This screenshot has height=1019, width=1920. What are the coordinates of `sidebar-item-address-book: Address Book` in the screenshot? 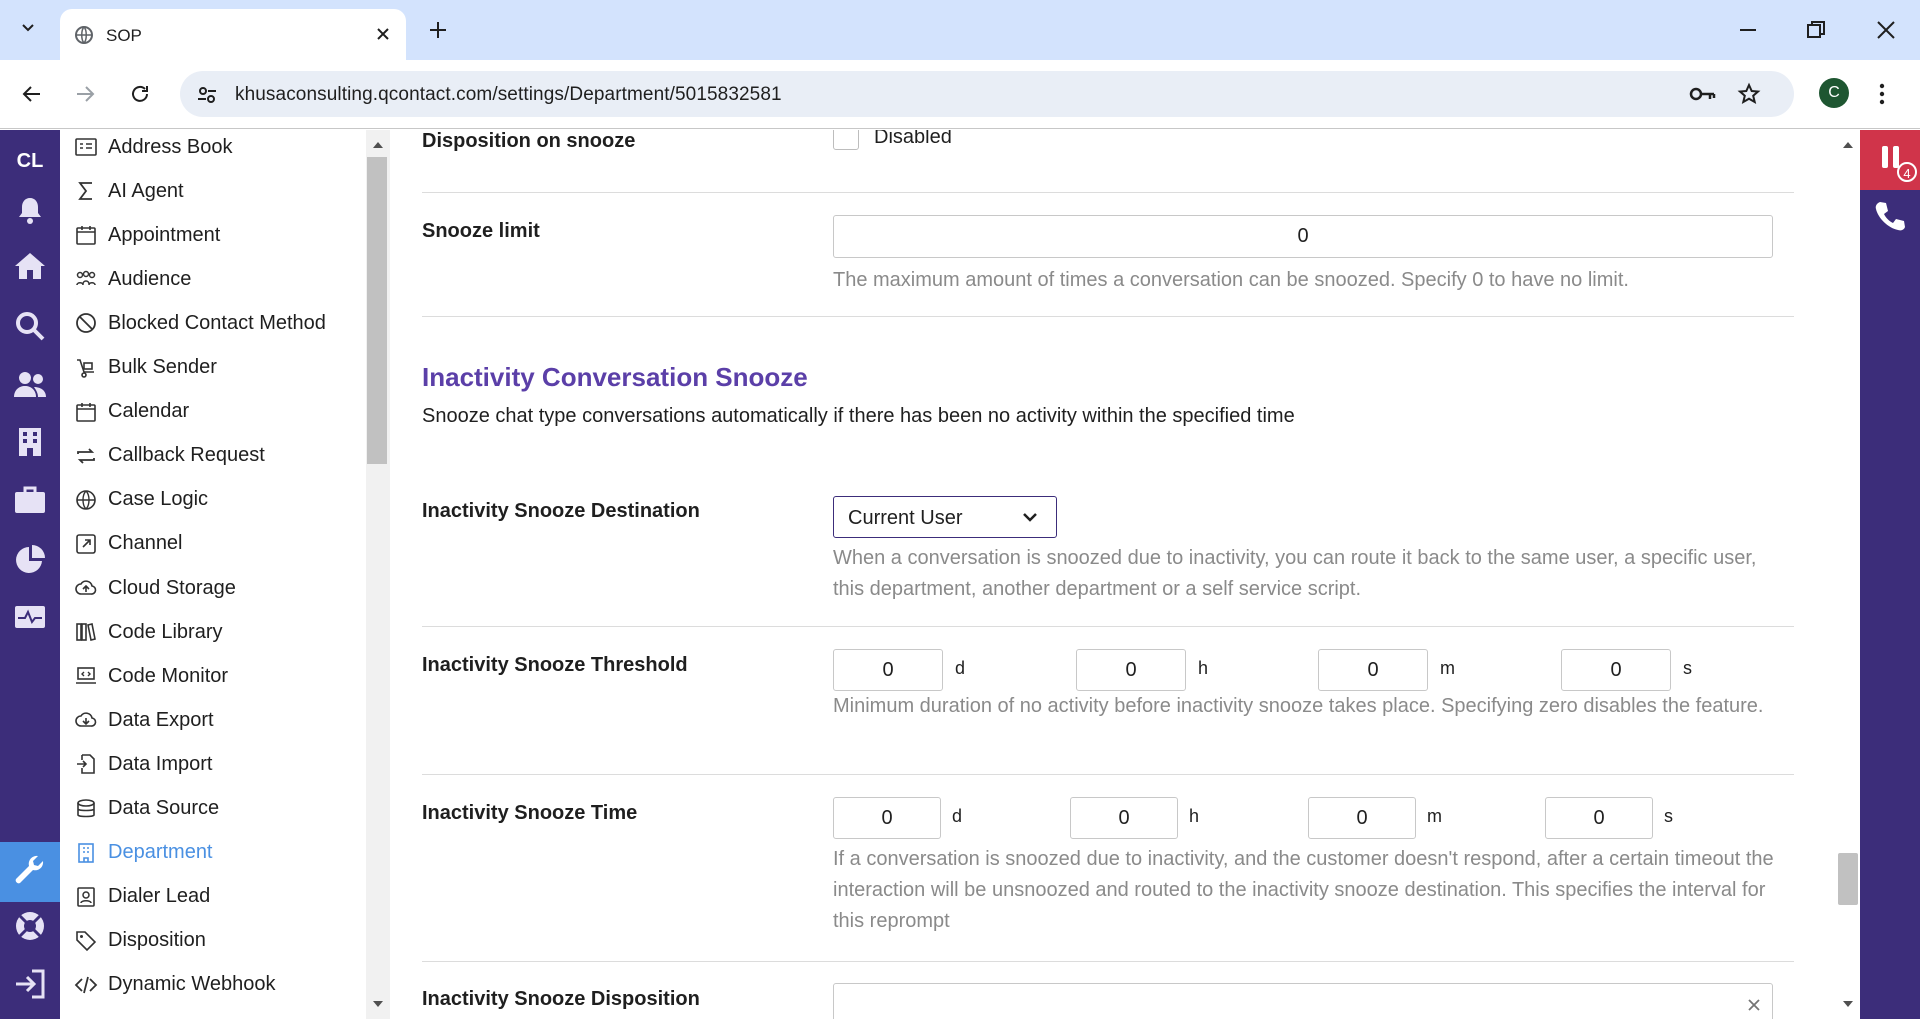 It's located at (153, 147).